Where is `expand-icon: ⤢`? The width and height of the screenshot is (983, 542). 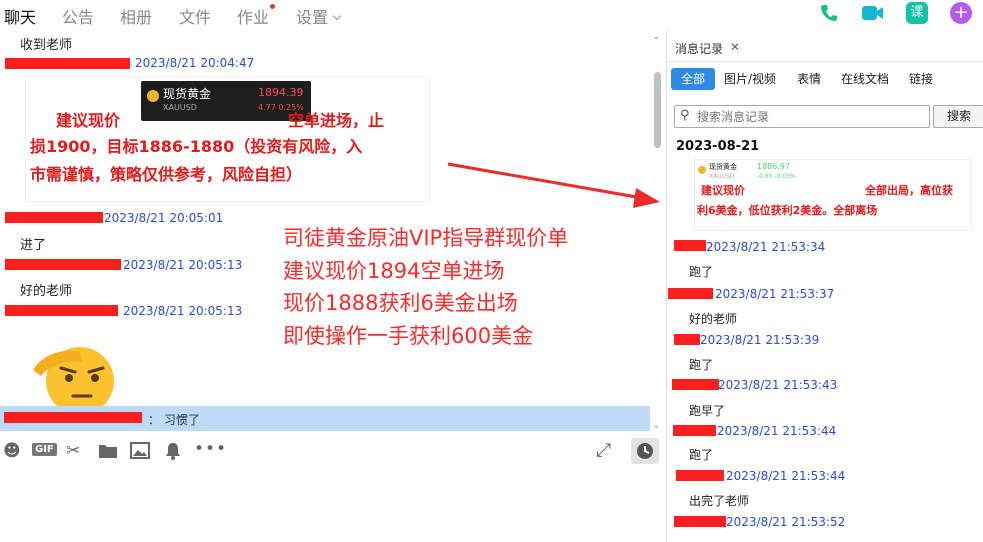 expand-icon: ⤢ is located at coordinates (603, 450).